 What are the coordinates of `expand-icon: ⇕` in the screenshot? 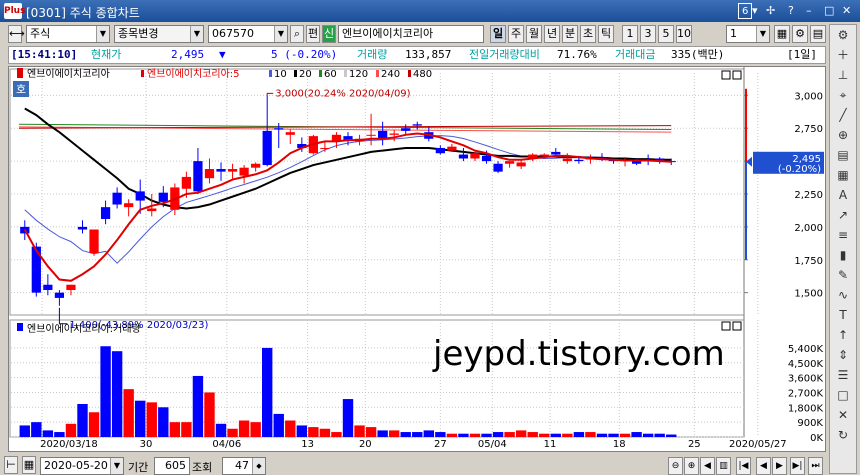 It's located at (843, 355).